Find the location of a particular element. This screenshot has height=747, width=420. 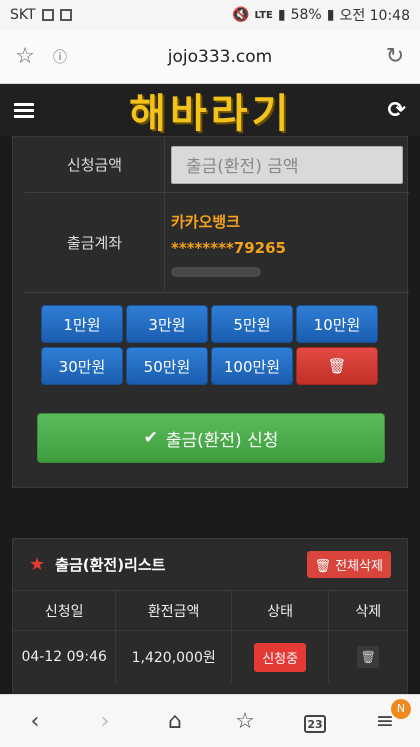

url-text: jojo333.com is located at coordinates (220, 57).